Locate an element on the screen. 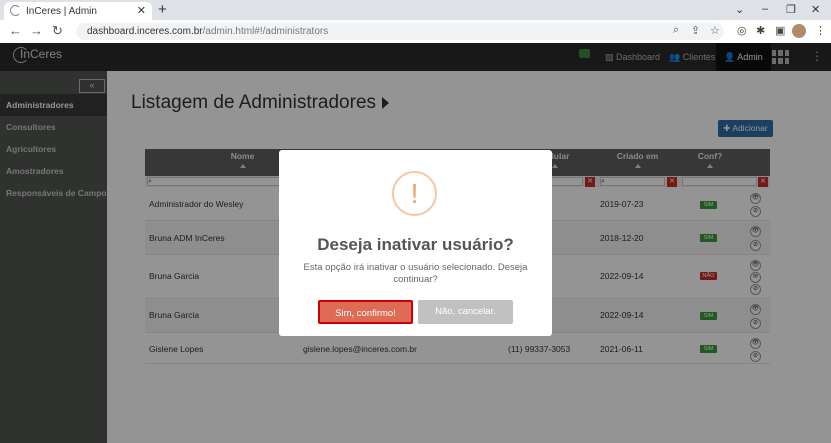 This screenshot has width=831, height=443. reload-icon: ↻ is located at coordinates (57, 31).